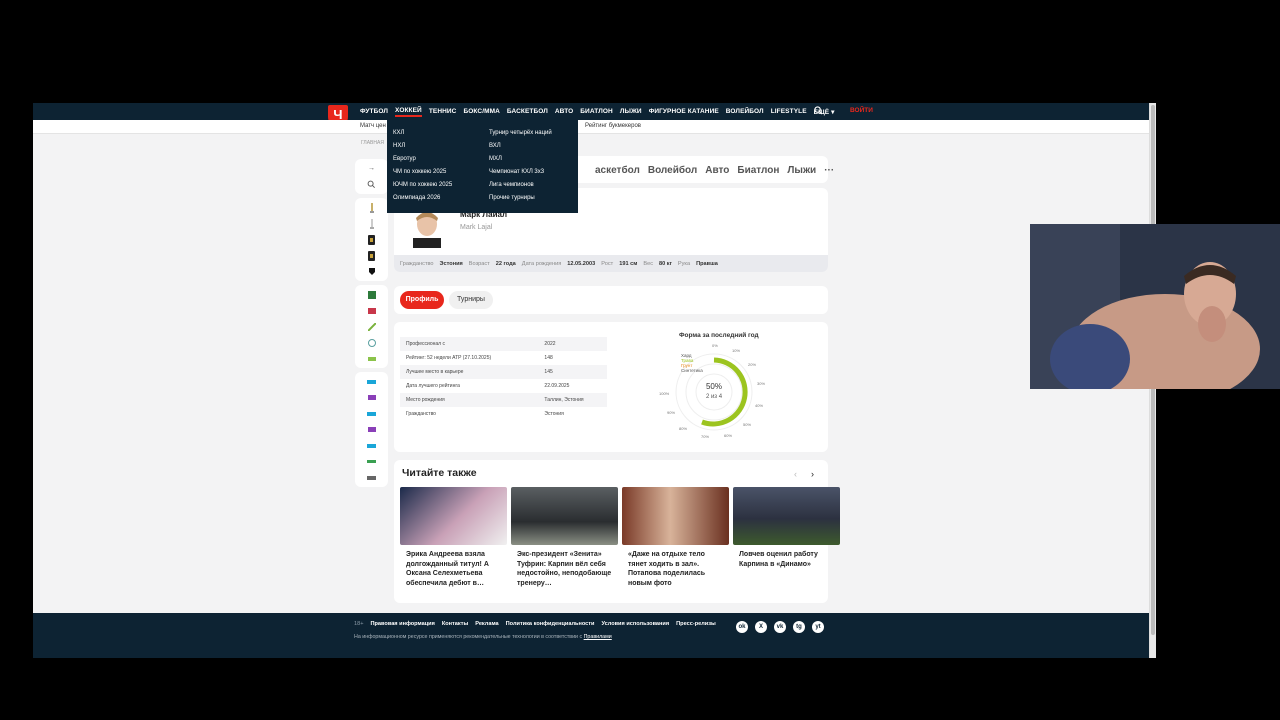 This screenshot has height=720, width=1280. What do you see at coordinates (692, 370) in the screenshot?
I see `surface-label: Синтетика` at bounding box center [692, 370].